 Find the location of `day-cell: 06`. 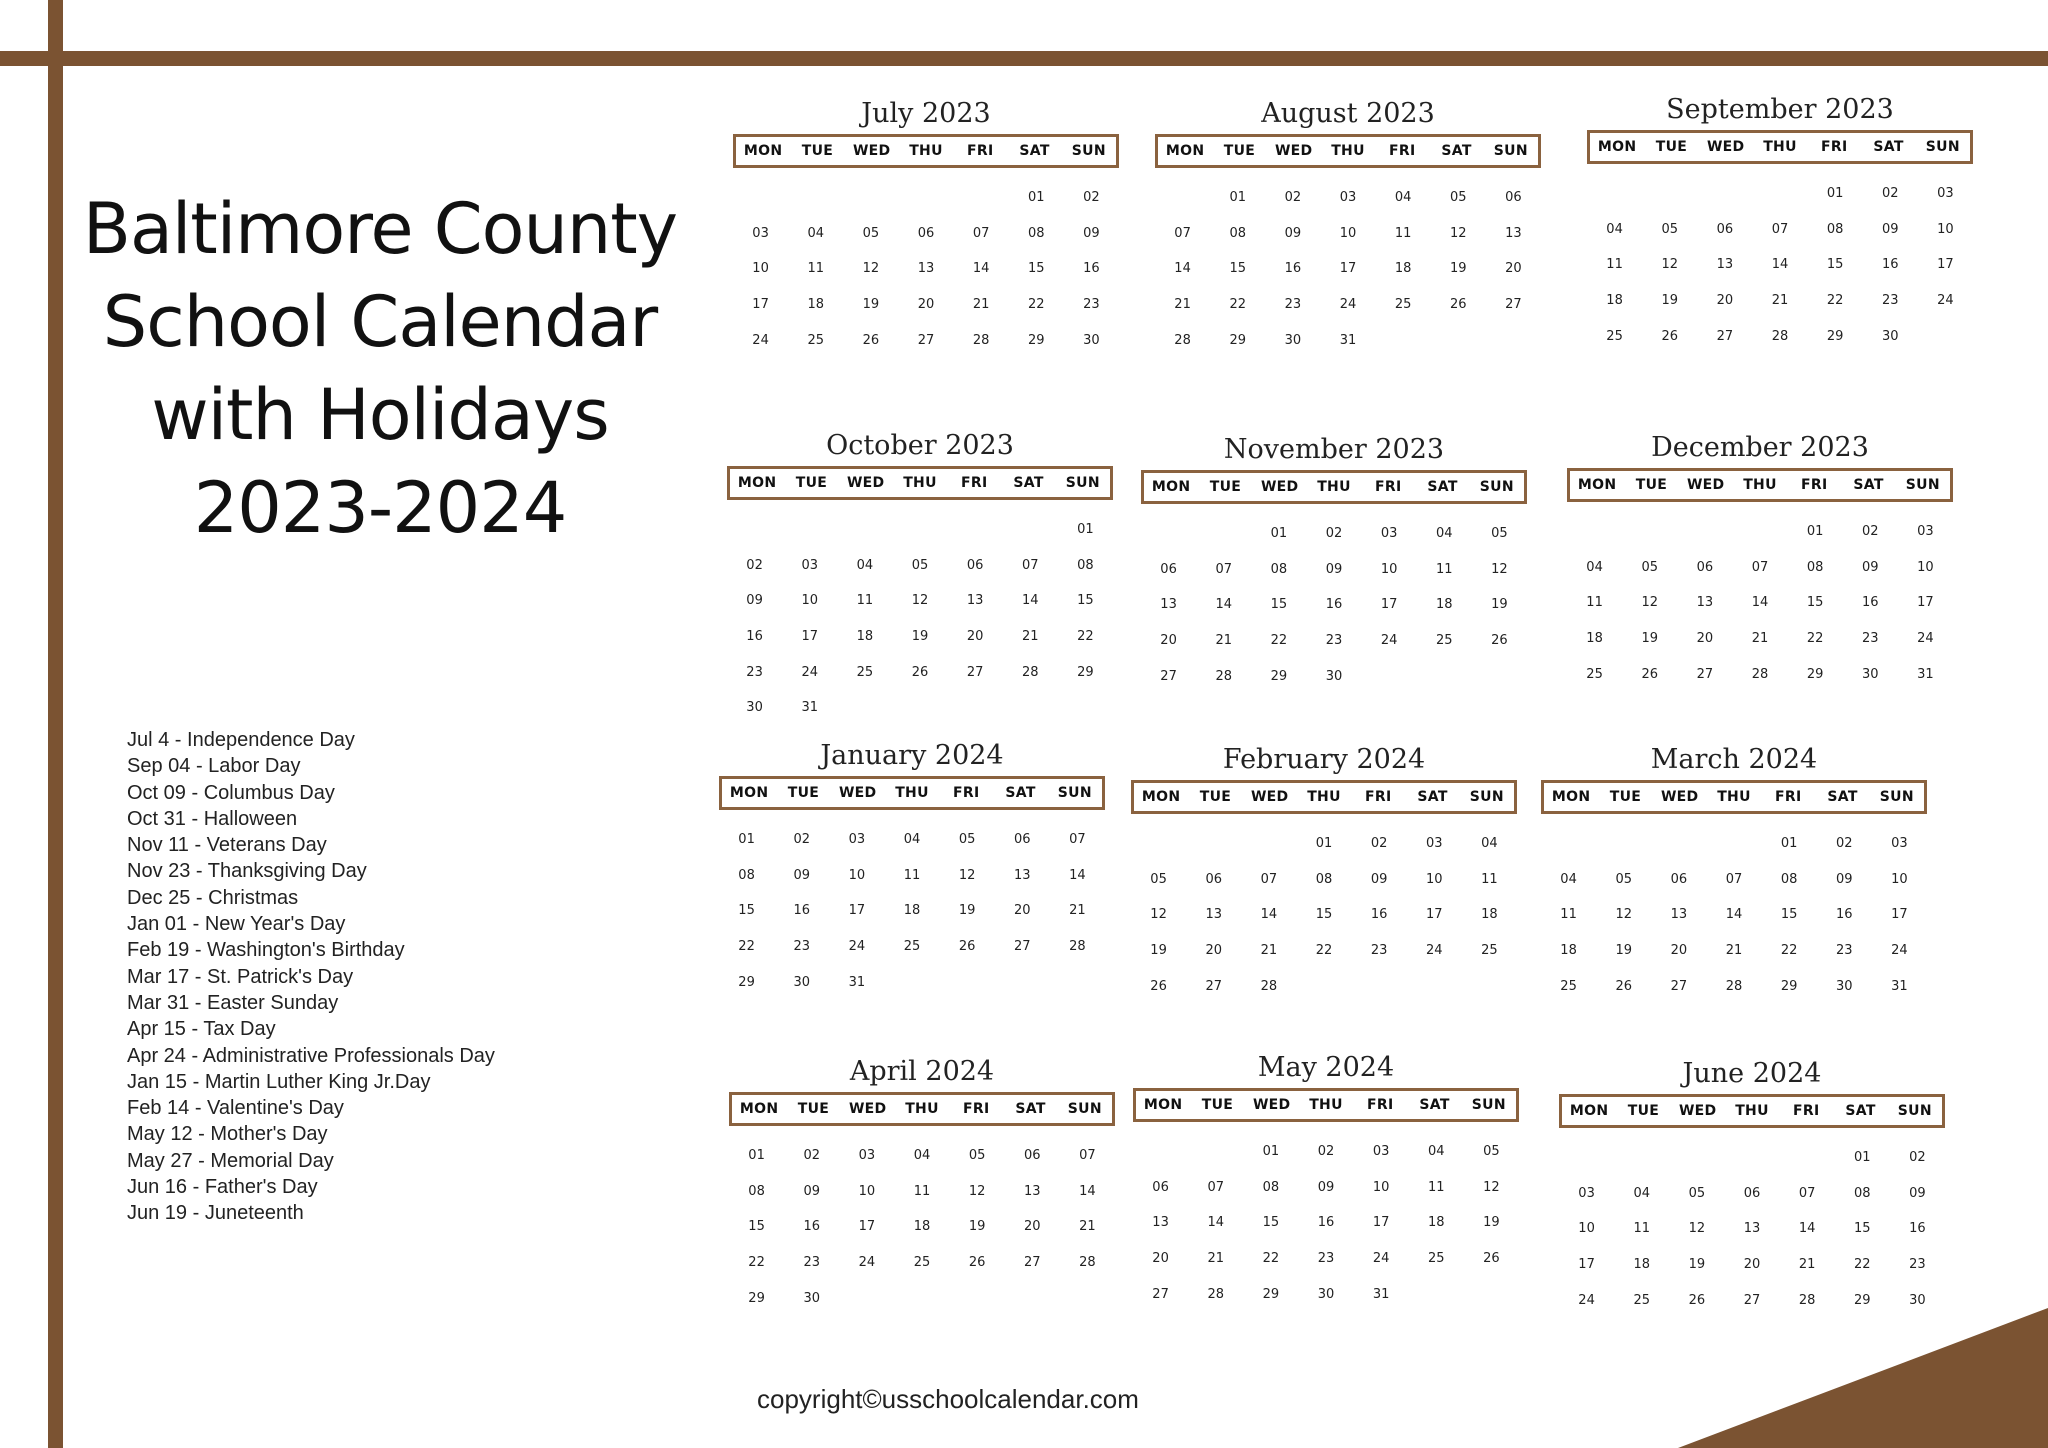

day-cell: 06 is located at coordinates (1160, 1187).